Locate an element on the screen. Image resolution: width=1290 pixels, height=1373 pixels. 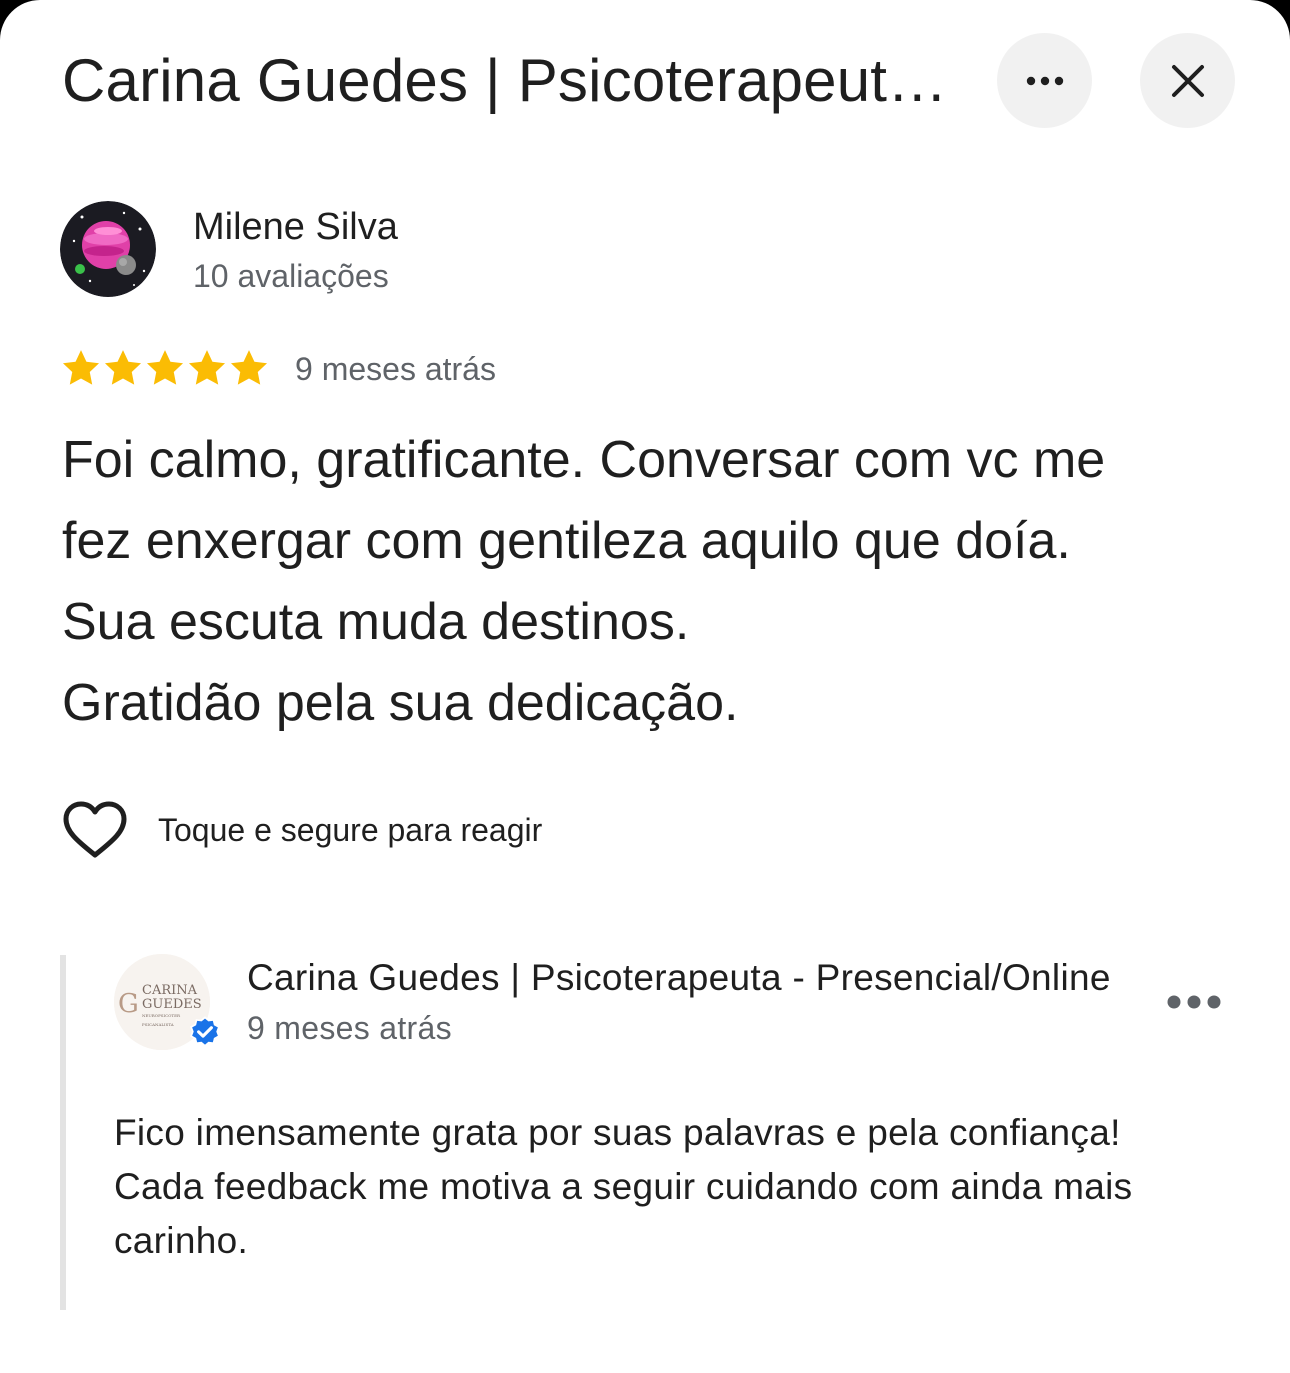
svg-text: CARINA is located at coordinates (170, 990).